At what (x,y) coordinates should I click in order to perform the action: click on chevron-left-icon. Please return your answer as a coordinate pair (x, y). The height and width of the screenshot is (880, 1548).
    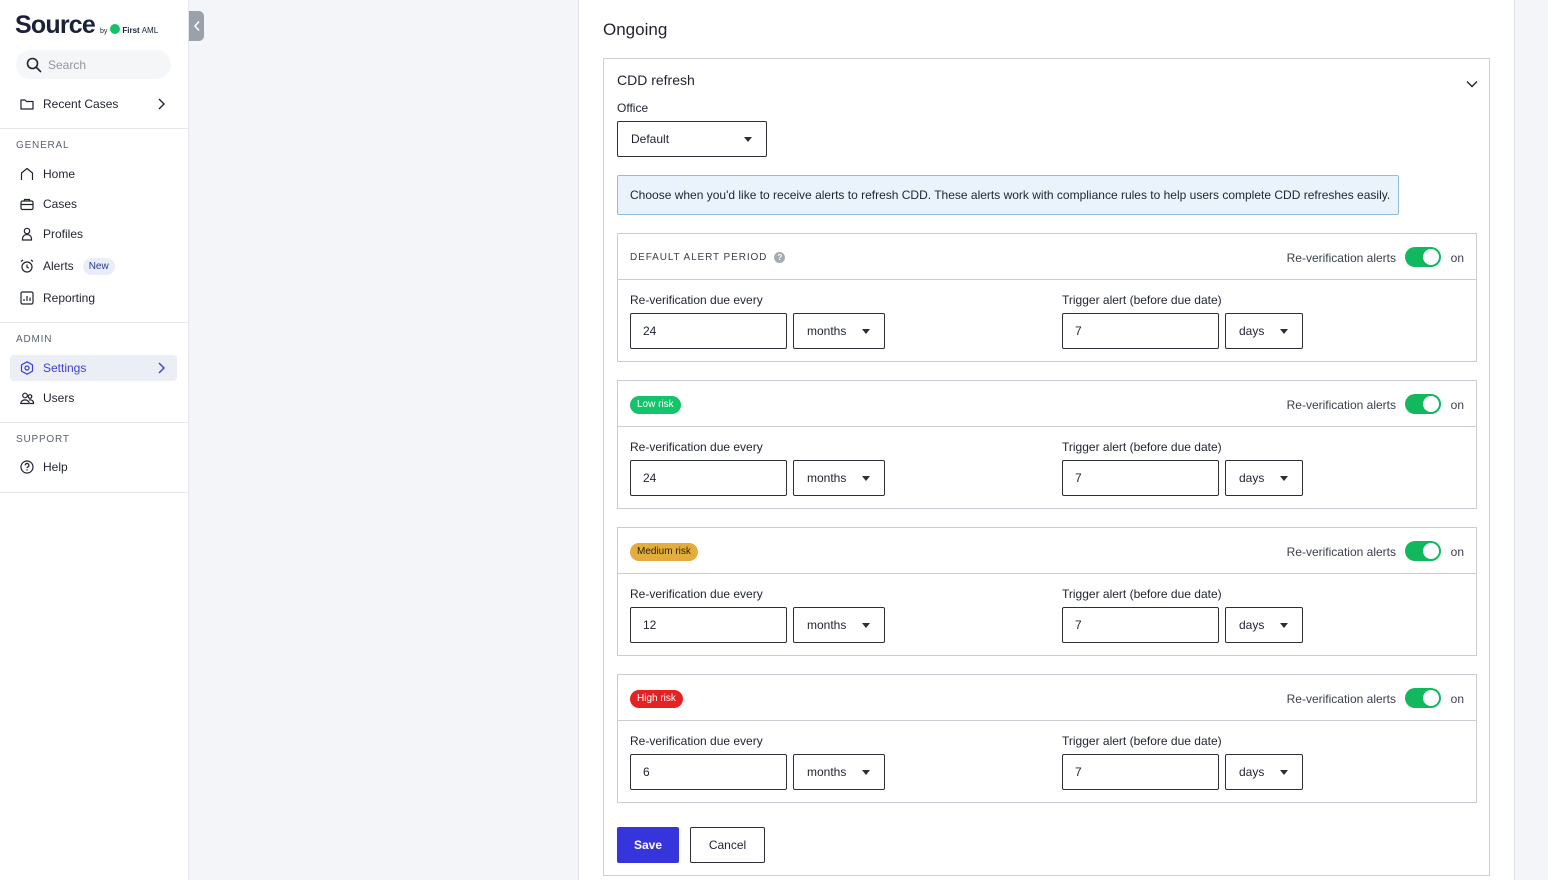
    Looking at the image, I should click on (196, 26).